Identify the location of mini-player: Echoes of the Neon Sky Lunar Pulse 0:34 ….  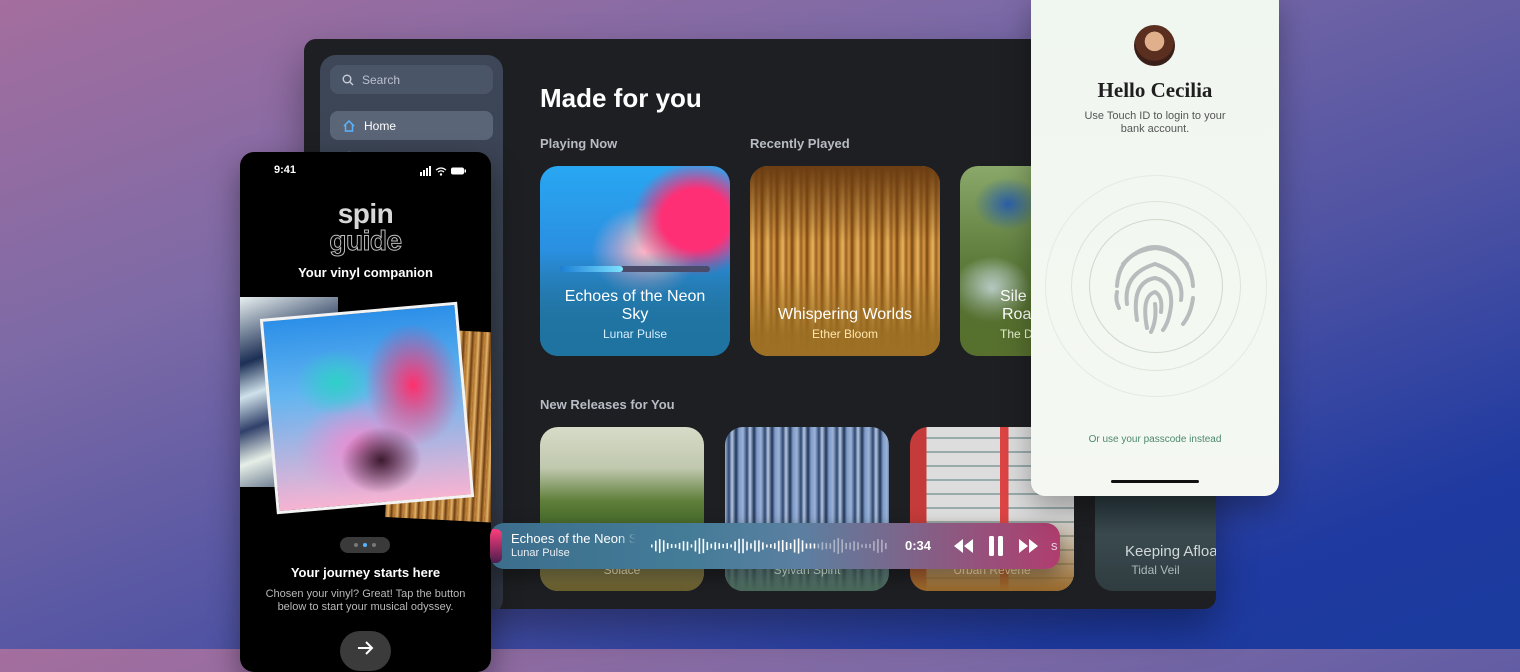
(775, 546).